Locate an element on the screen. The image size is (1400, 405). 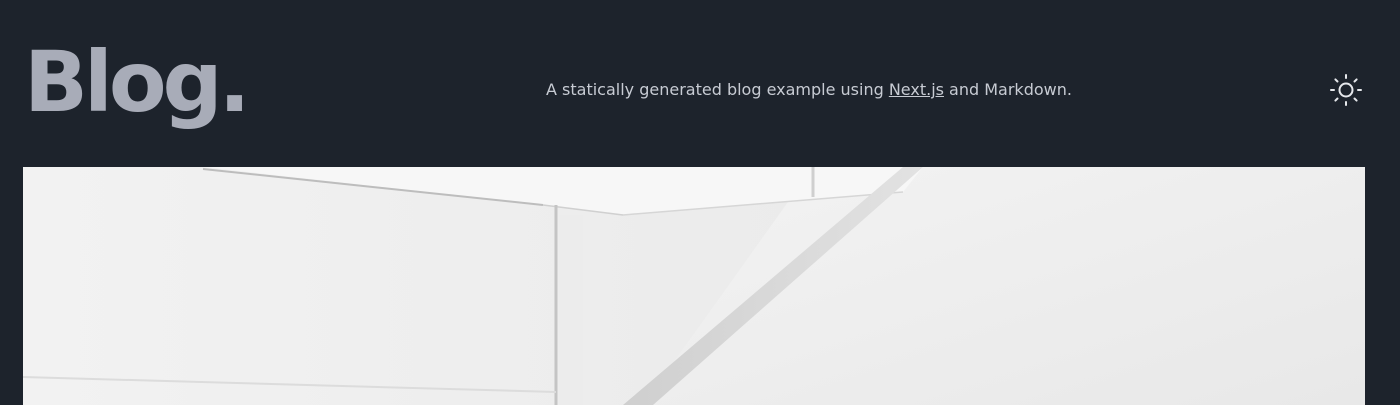
nextjs-link: Next.js is located at coordinates (916, 89).